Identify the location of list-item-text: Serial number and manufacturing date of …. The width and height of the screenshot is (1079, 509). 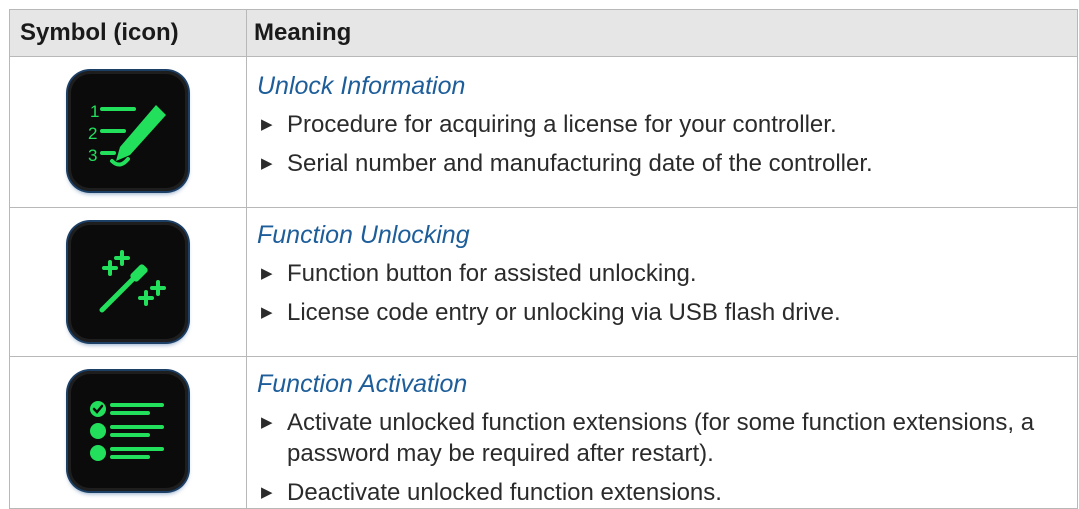
(580, 163).